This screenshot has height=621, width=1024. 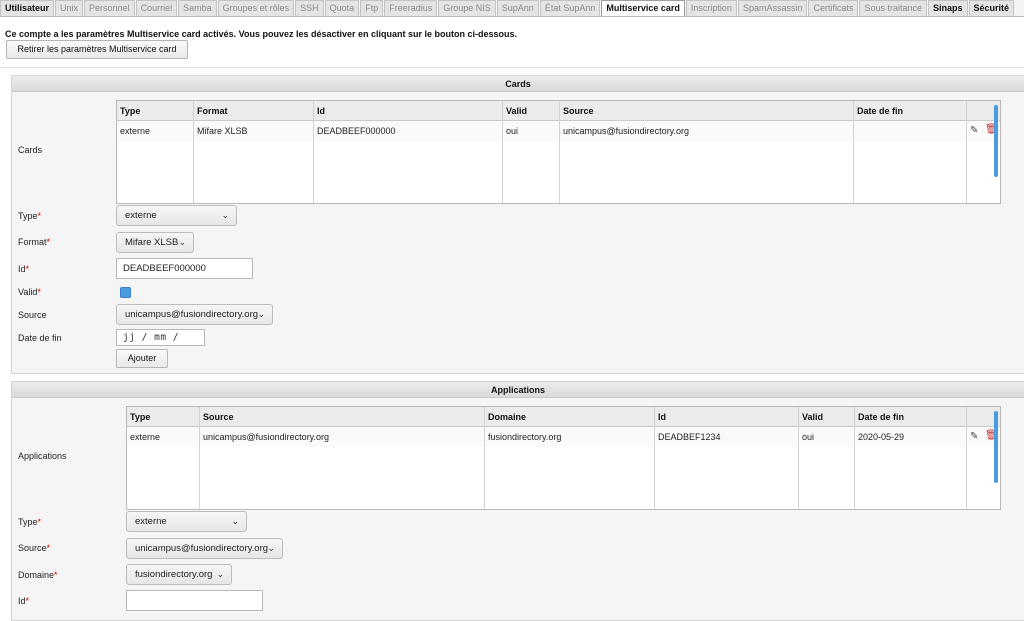 I want to click on tab-label: Freeradius, so click(x=411, y=8).